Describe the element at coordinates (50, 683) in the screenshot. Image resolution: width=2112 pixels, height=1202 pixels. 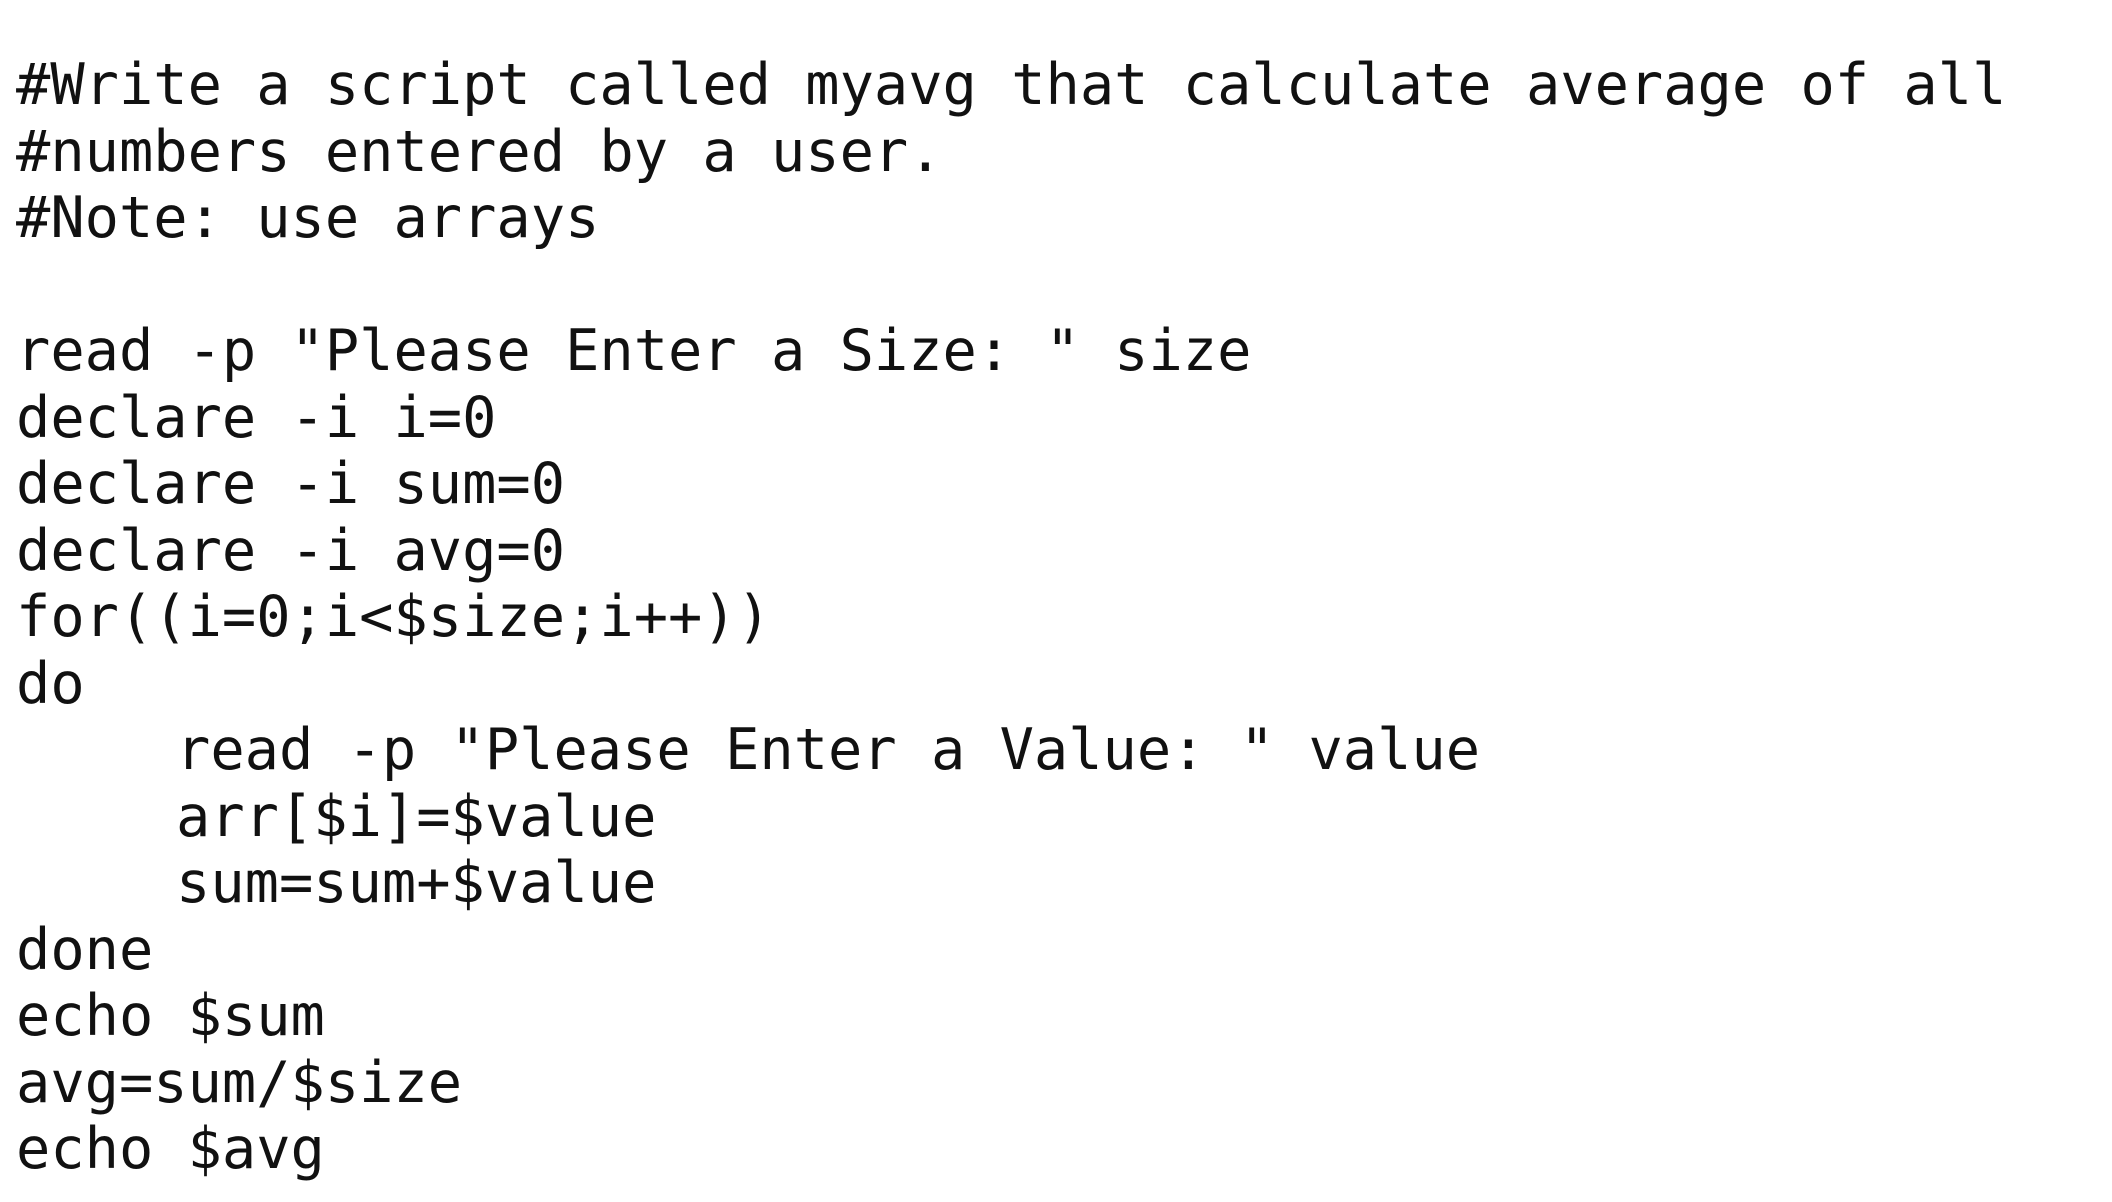
I see `code-line: do` at that location.